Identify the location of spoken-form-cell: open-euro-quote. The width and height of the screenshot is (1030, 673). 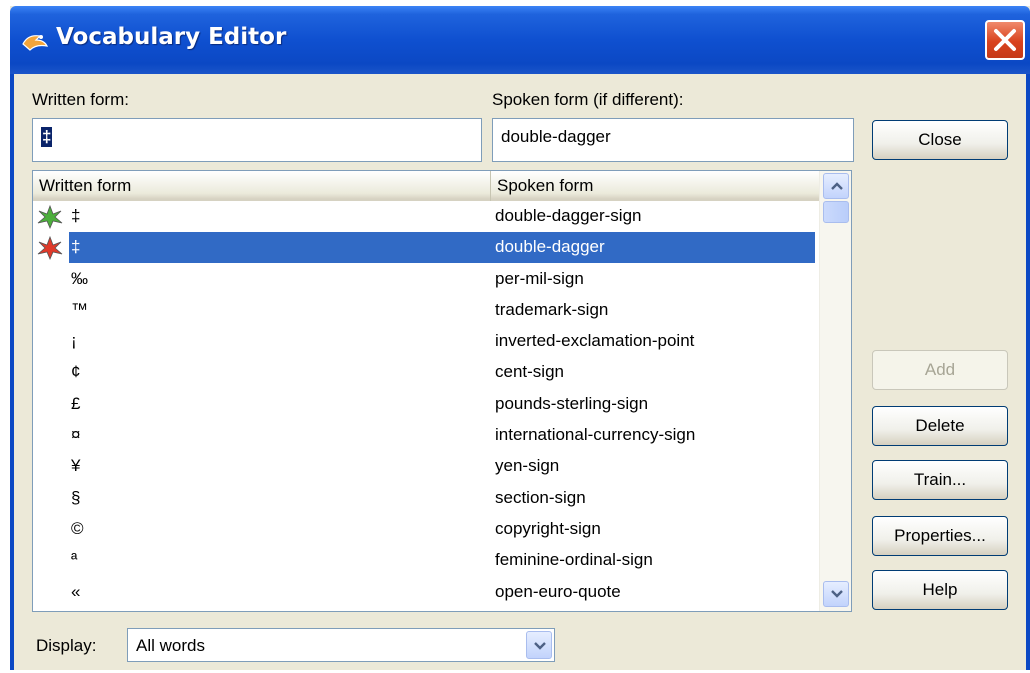
(558, 591).